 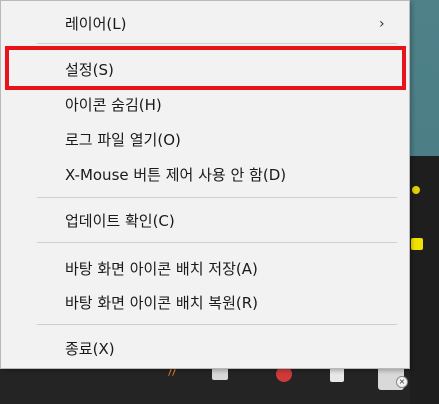 What do you see at coordinates (123, 140) in the screenshot?
I see `menu-item-label: 로그 파일 열기(O)` at bounding box center [123, 140].